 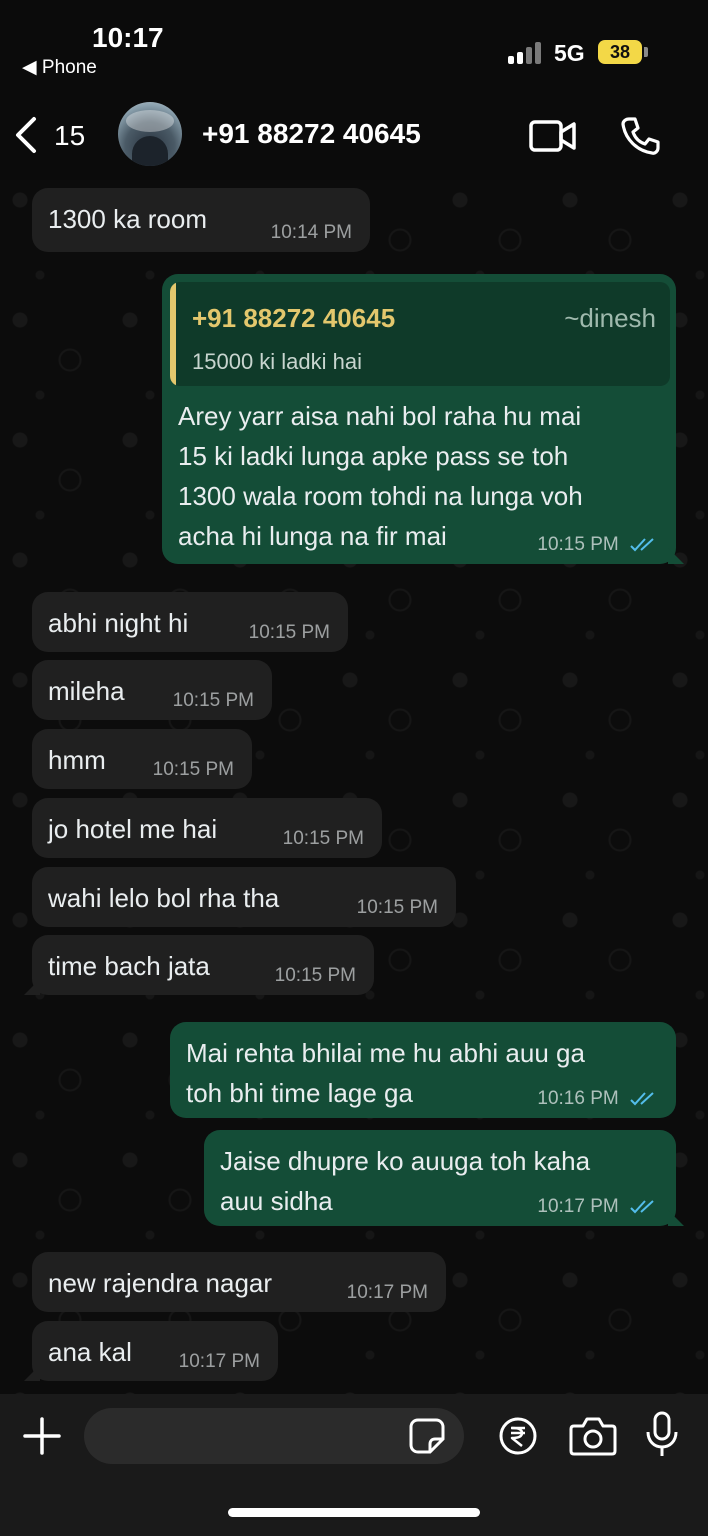 What do you see at coordinates (578, 1098) in the screenshot?
I see `message-time-label: 10:16 PM` at bounding box center [578, 1098].